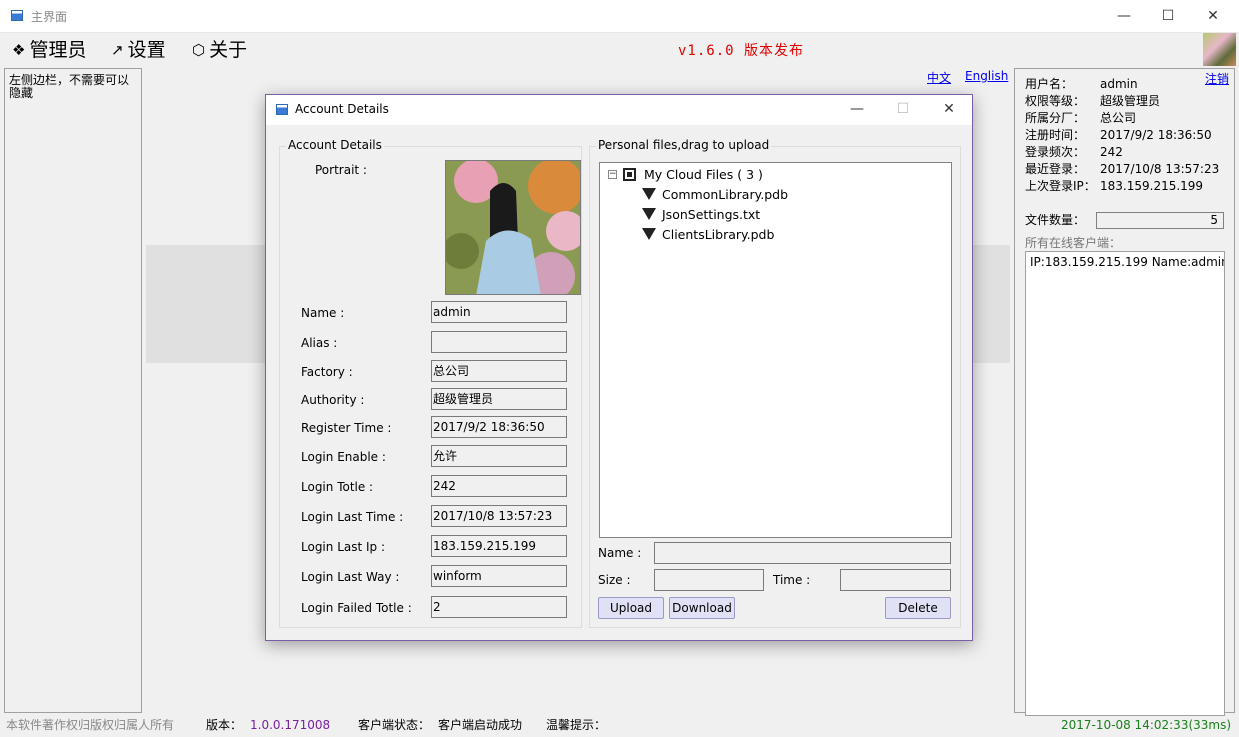 The image size is (1239, 737). What do you see at coordinates (631, 608) in the screenshot?
I see `upload-button: Upload` at bounding box center [631, 608].